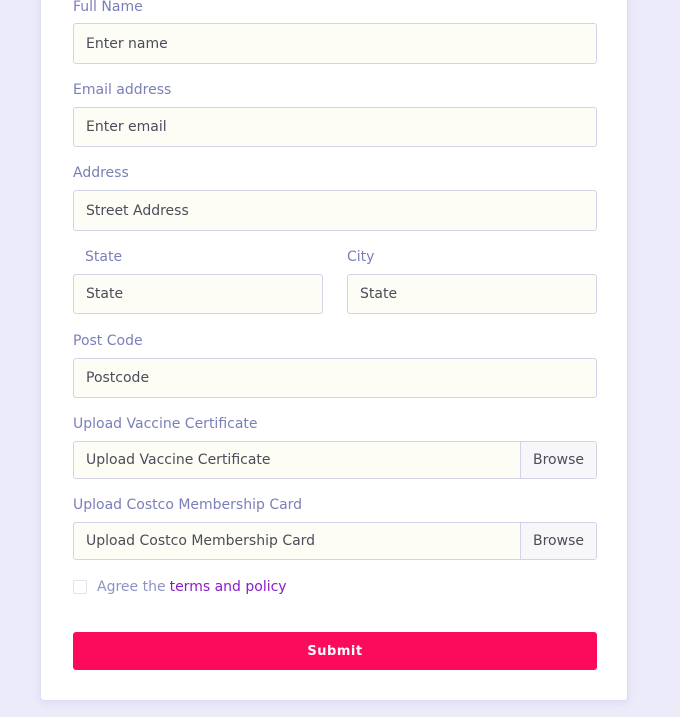 This screenshot has width=680, height=717. Describe the element at coordinates (201, 541) in the screenshot. I see `costco-file-placeholder: Upload Costco Membership Card` at that location.